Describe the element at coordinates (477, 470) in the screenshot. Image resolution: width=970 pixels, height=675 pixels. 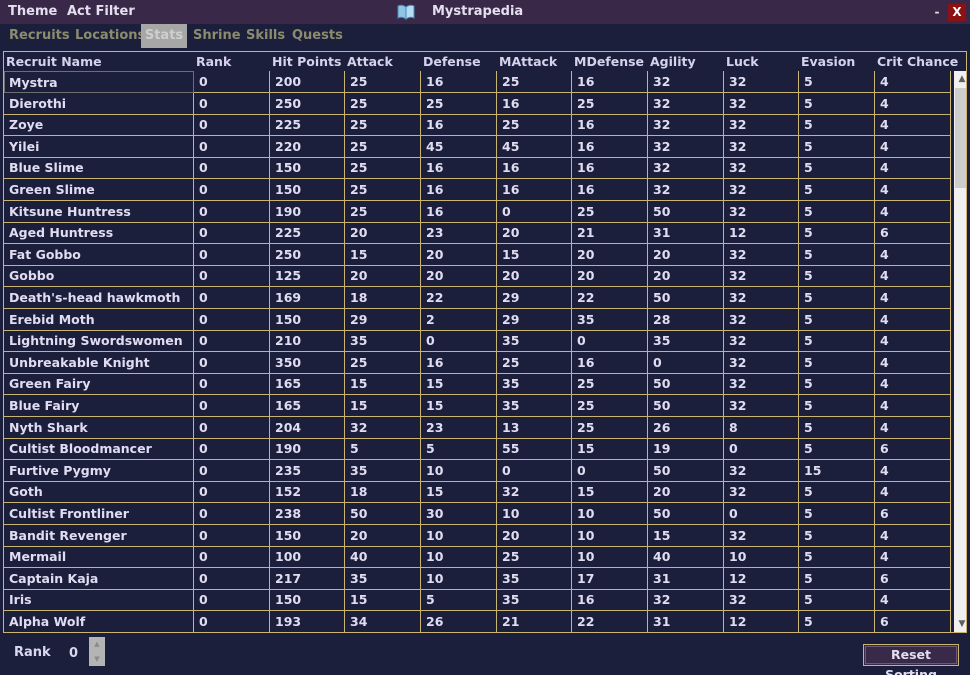
I see `table-row: Furtive Pygmy 0 235 35 10 0 0 50 32 15 4` at that location.